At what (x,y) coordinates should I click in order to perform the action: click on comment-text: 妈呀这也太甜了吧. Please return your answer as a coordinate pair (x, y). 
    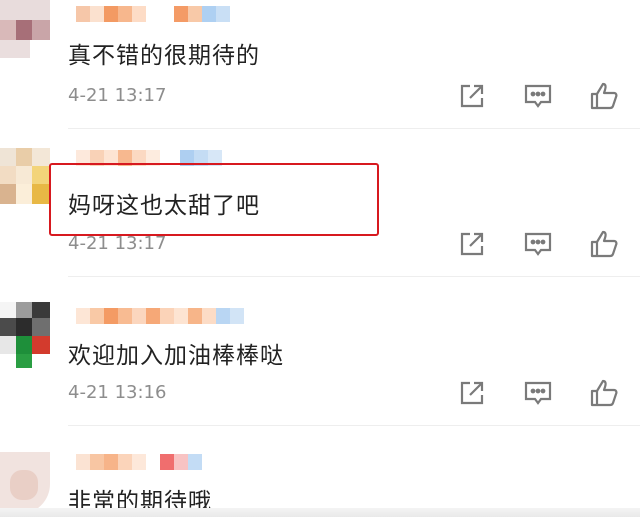
    Looking at the image, I should click on (164, 206).